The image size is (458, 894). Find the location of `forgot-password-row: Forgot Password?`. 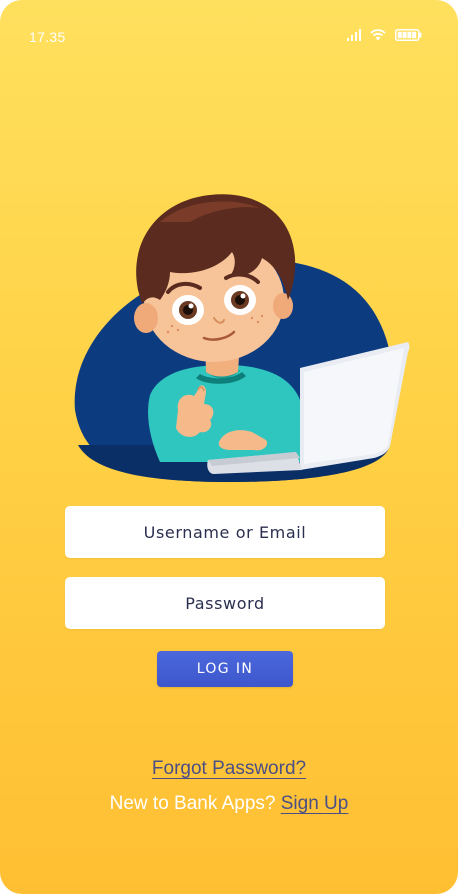

forgot-password-row: Forgot Password? is located at coordinates (229, 769).